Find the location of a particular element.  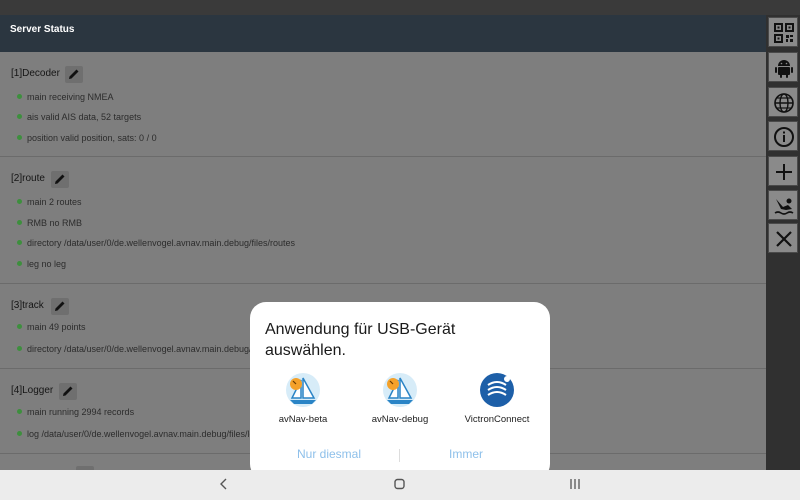

qr-code-button is located at coordinates (783, 32).